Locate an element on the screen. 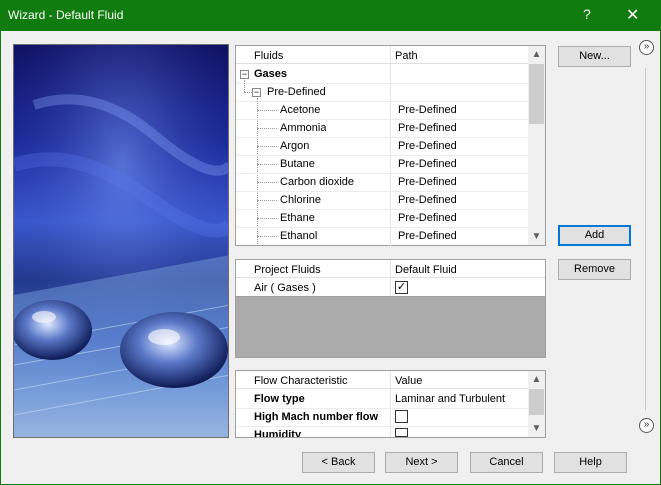 The height and width of the screenshot is (485, 661). column-header-fluids: Fluids is located at coordinates (268, 56).